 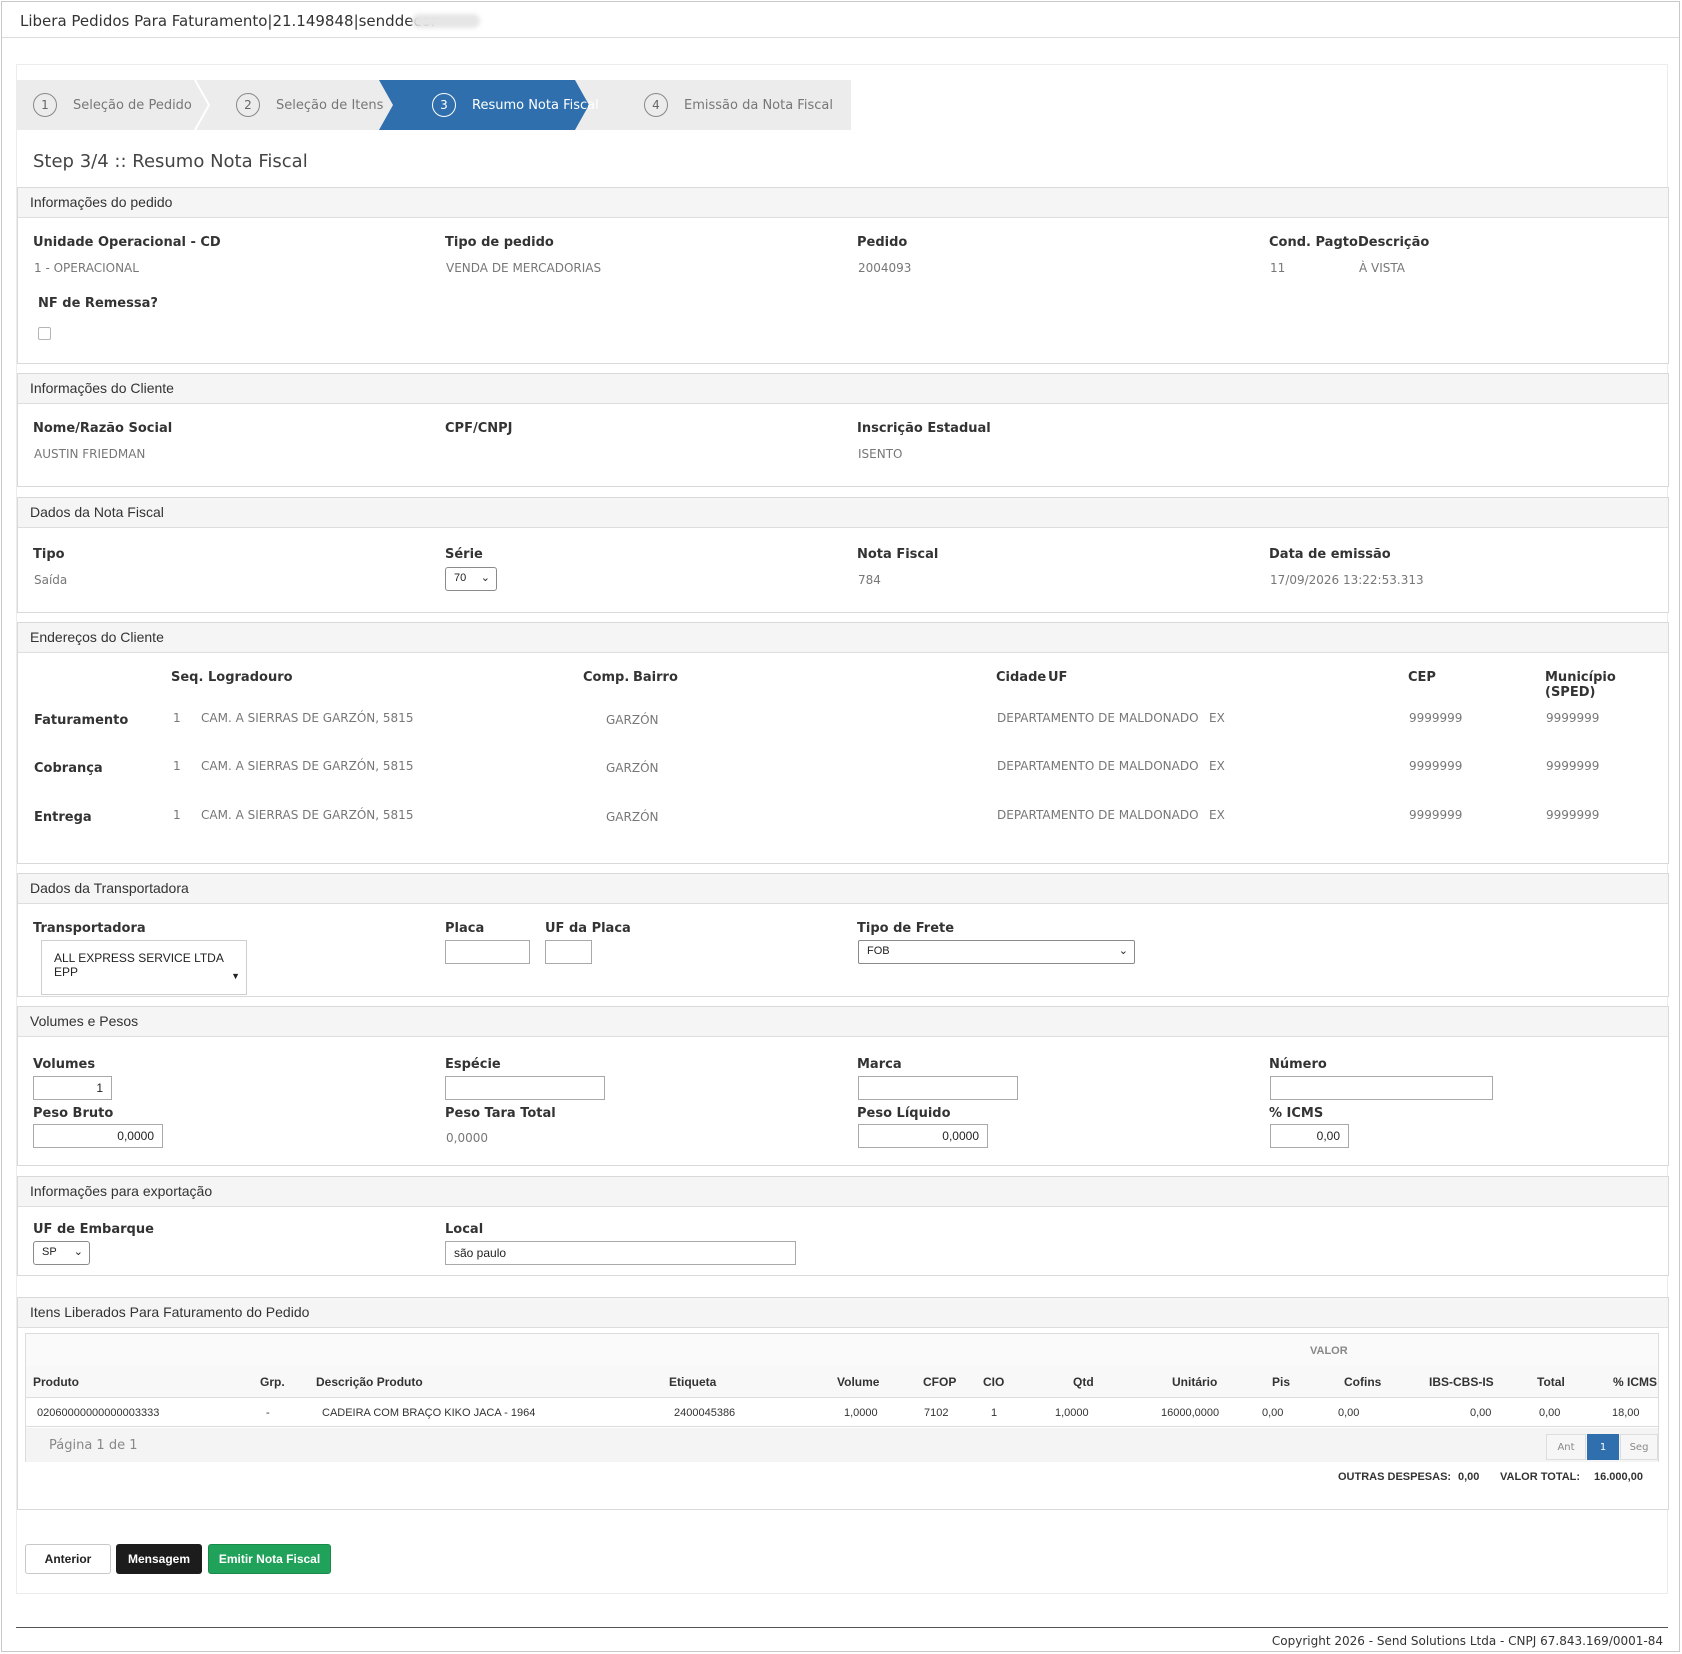 What do you see at coordinates (1603, 1447) in the screenshot?
I see `pager-page-1: 1` at bounding box center [1603, 1447].